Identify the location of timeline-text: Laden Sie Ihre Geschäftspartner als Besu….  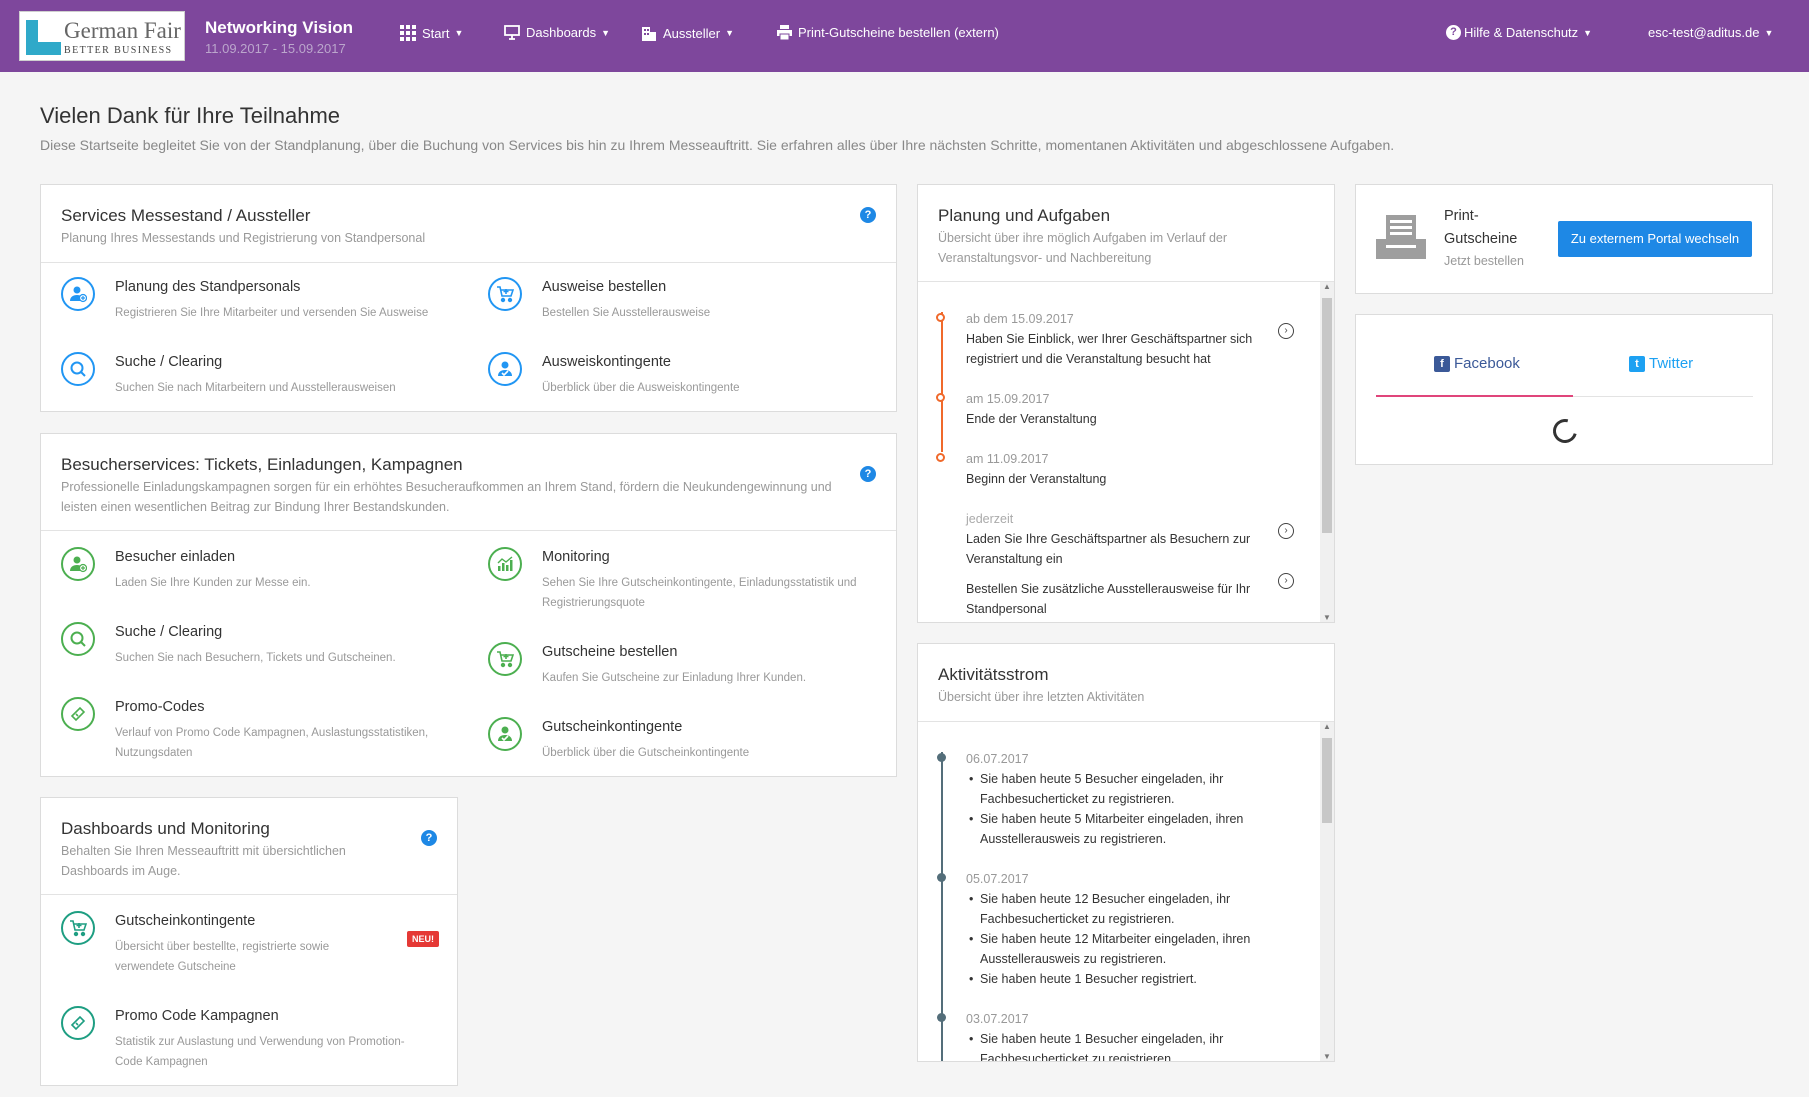
(1108, 549).